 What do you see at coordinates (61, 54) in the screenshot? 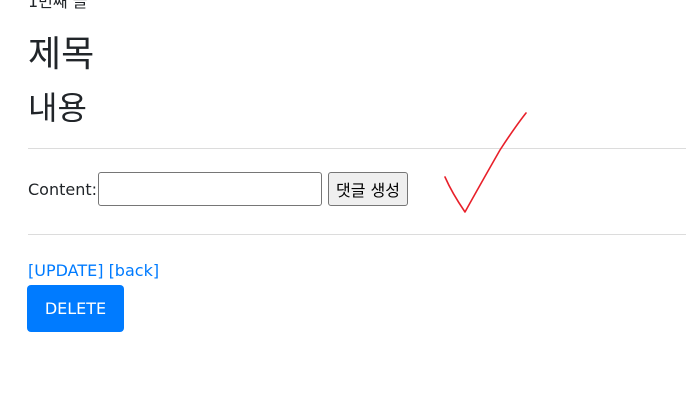
I see `post-title: 제목` at bounding box center [61, 54].